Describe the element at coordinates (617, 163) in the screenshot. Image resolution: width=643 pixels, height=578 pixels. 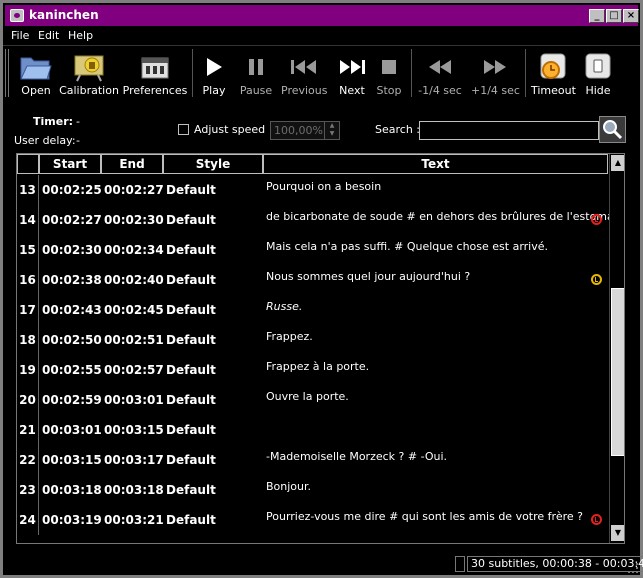
I see `scroll-up-icon: ▲` at that location.